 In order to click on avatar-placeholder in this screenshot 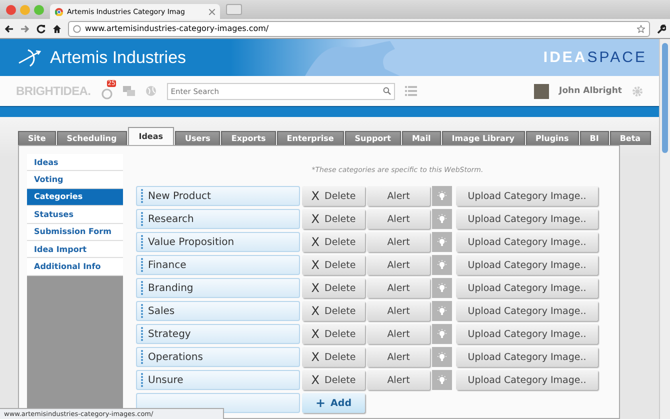, I will do `click(542, 91)`.